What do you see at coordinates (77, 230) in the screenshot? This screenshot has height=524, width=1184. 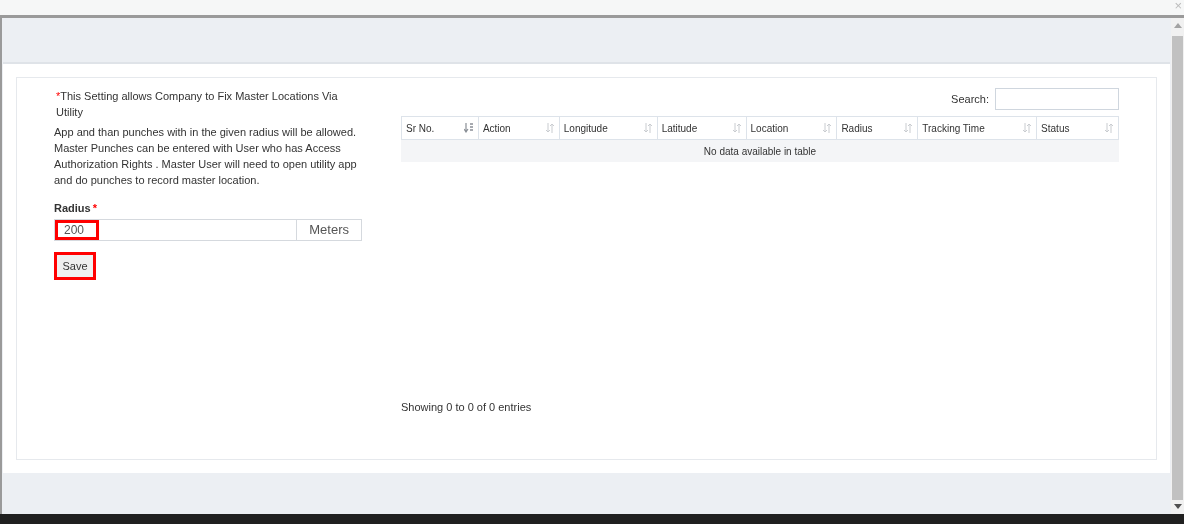 I see `radius-input: 200` at bounding box center [77, 230].